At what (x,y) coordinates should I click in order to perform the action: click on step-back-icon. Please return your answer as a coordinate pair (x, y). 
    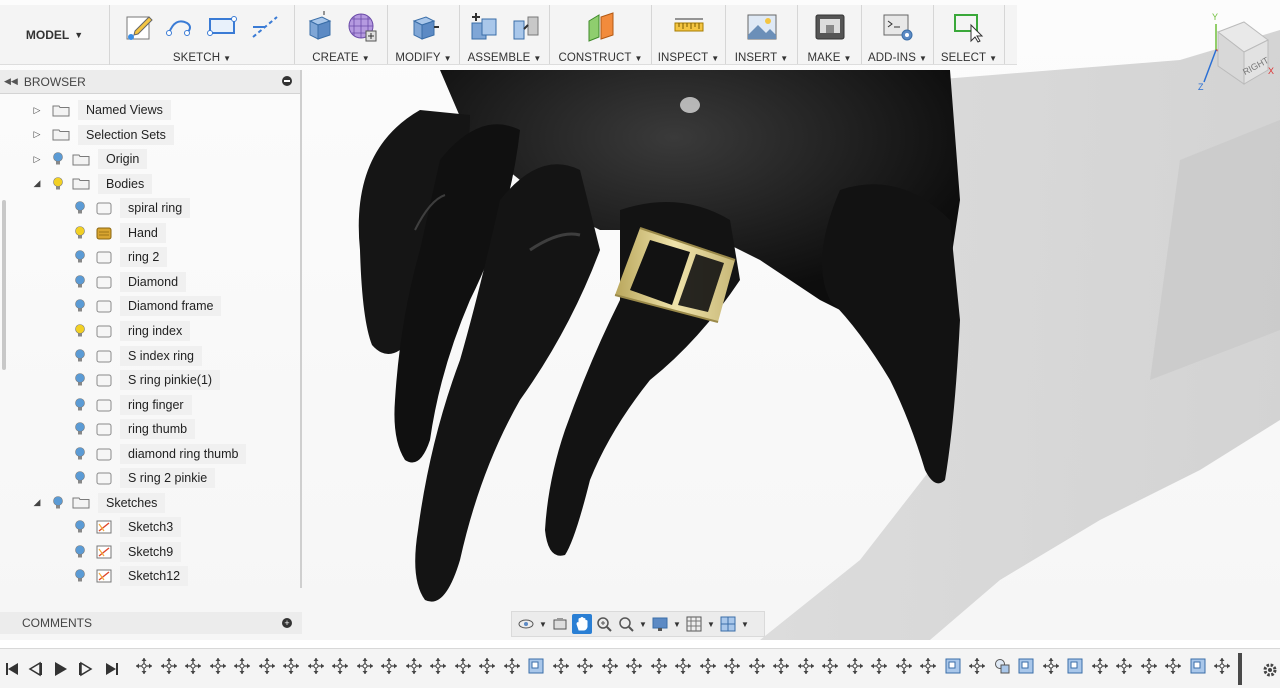
    Looking at the image, I should click on (36, 669).